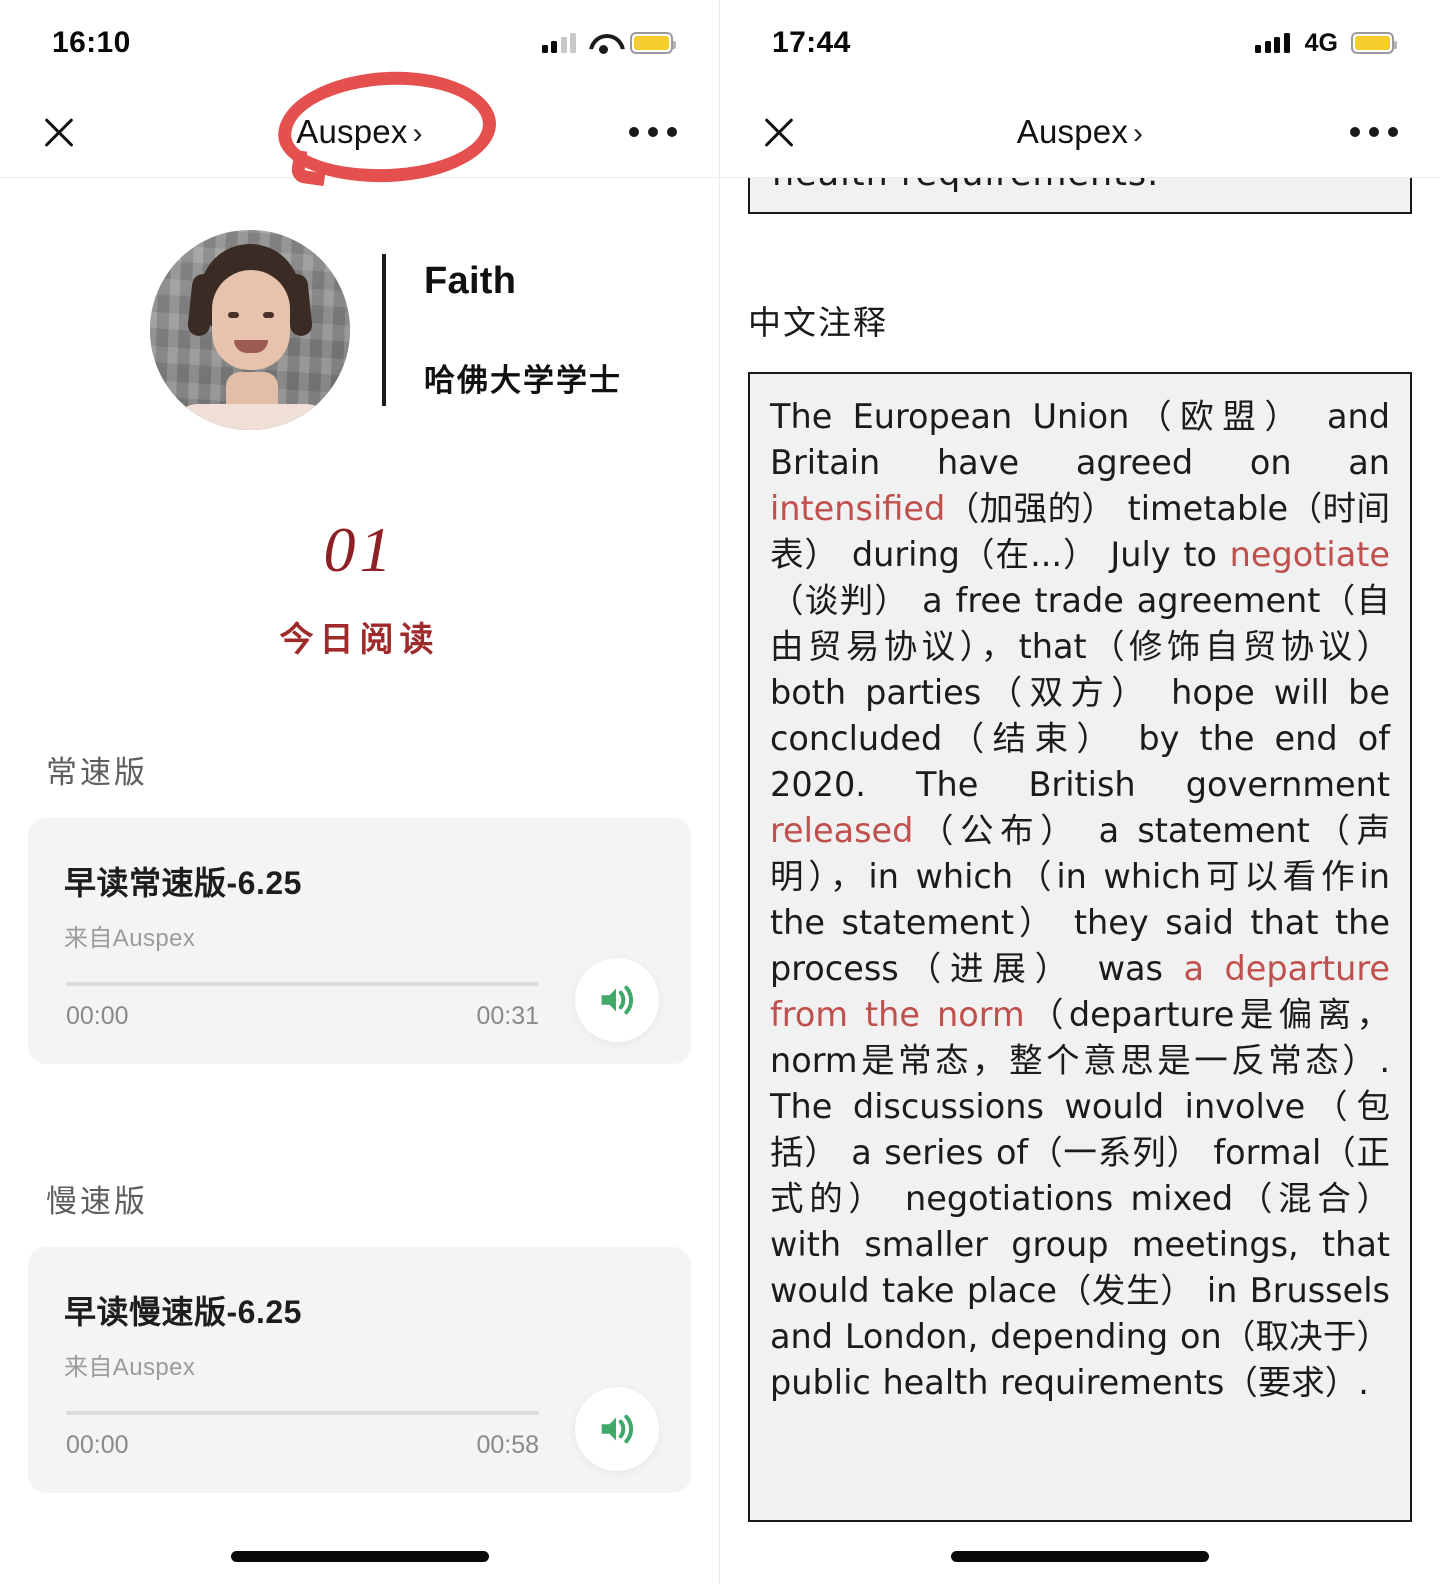  What do you see at coordinates (1321, 42) in the screenshot?
I see `network-type-label: 4G` at bounding box center [1321, 42].